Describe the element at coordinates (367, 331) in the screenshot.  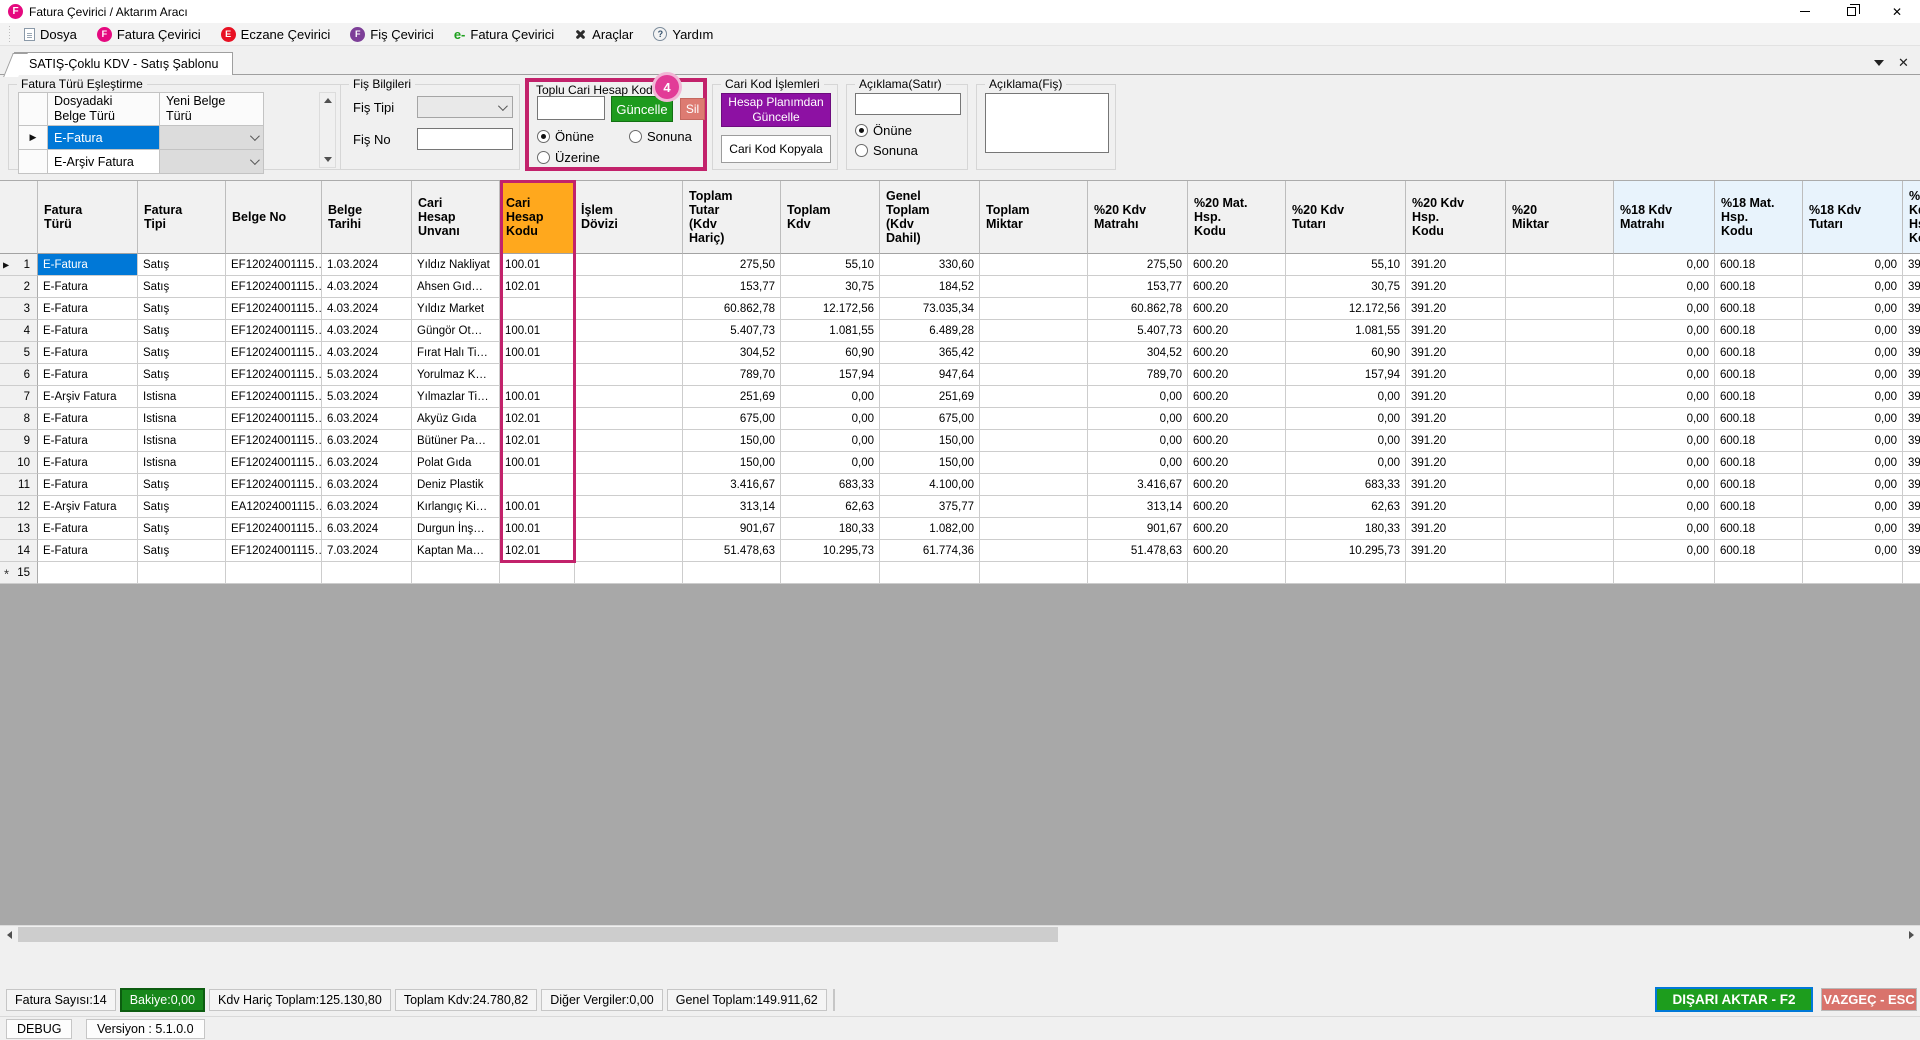
I see `grid-cell: 4.03.2024` at that location.